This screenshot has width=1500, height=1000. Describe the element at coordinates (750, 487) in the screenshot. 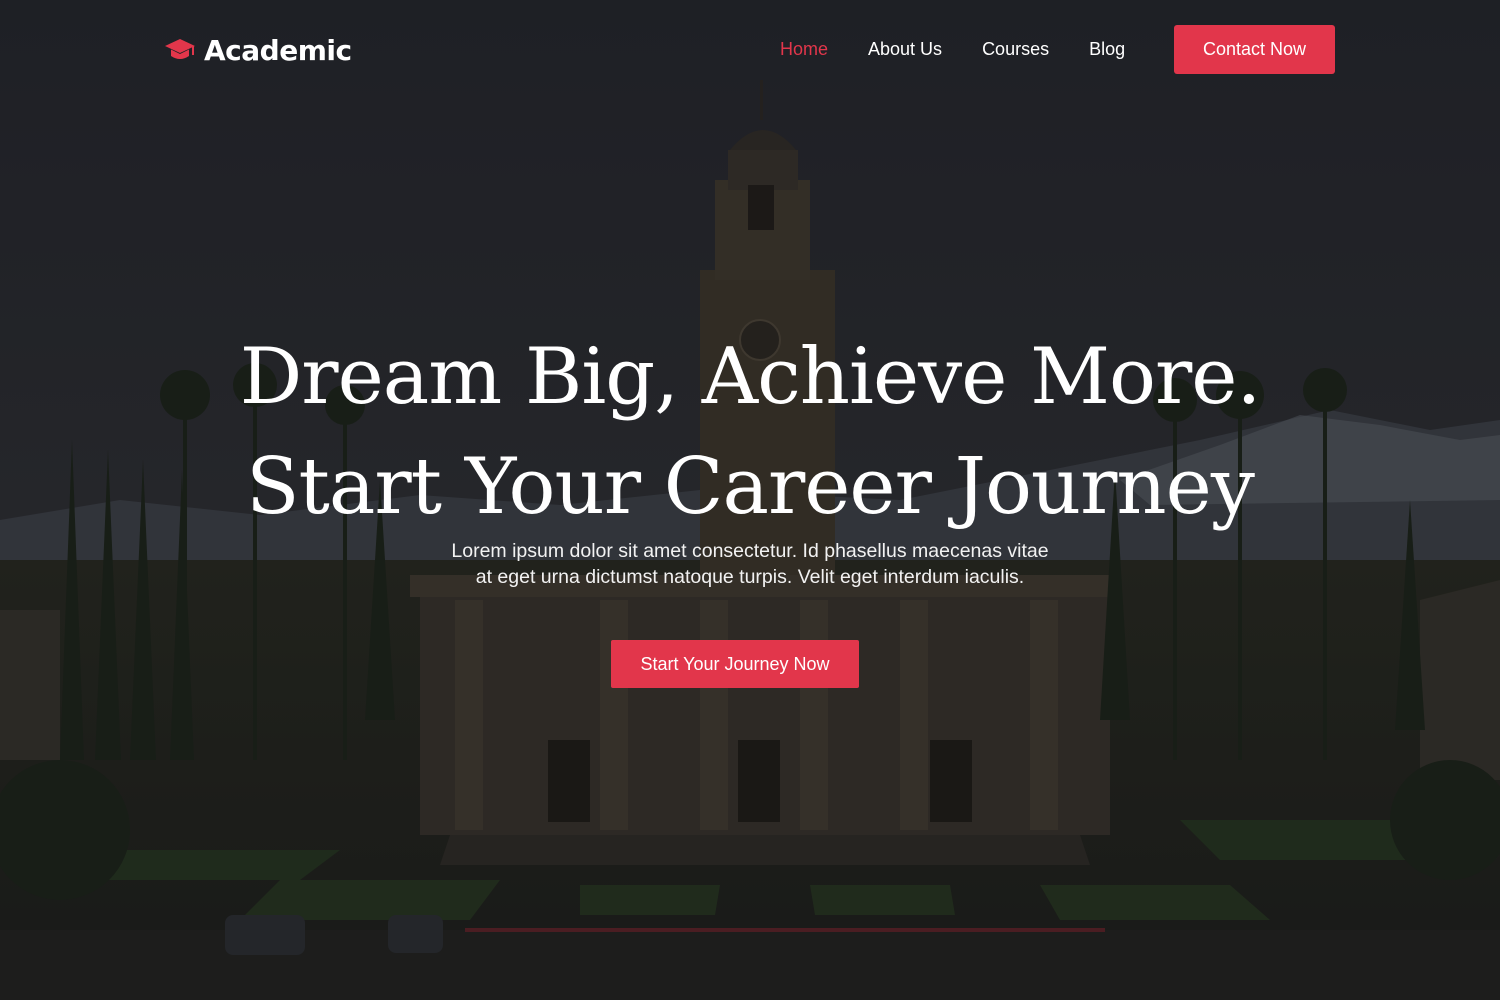

I see `hero-headline-line-2: Start Your Career Journey` at that location.